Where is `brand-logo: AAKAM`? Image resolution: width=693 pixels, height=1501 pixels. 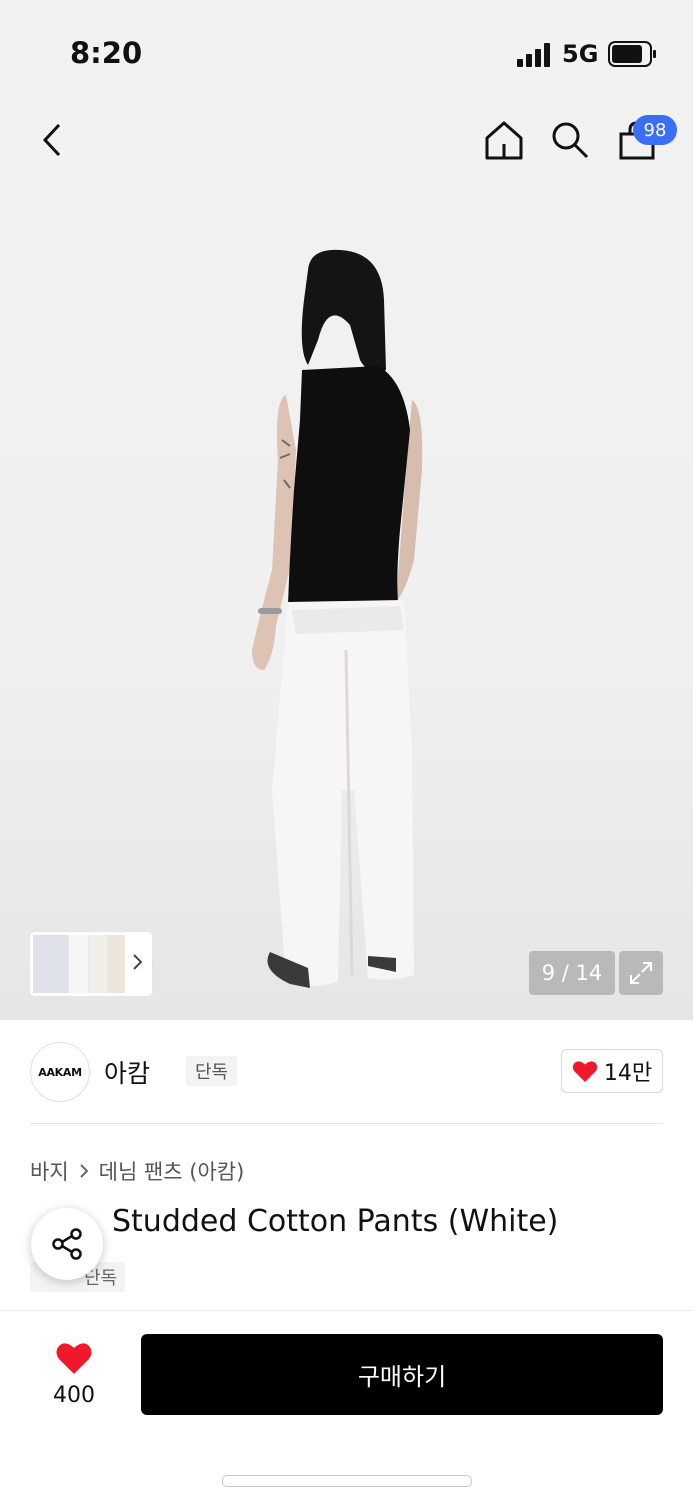
brand-logo: AAKAM is located at coordinates (60, 1072).